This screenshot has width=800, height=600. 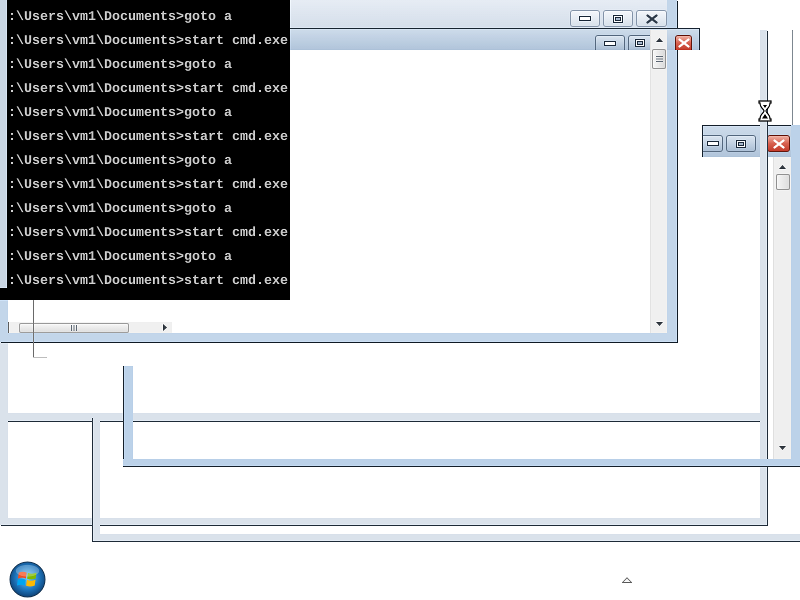 What do you see at coordinates (765, 111) in the screenshot?
I see `hourglass-cursor-icon` at bounding box center [765, 111].